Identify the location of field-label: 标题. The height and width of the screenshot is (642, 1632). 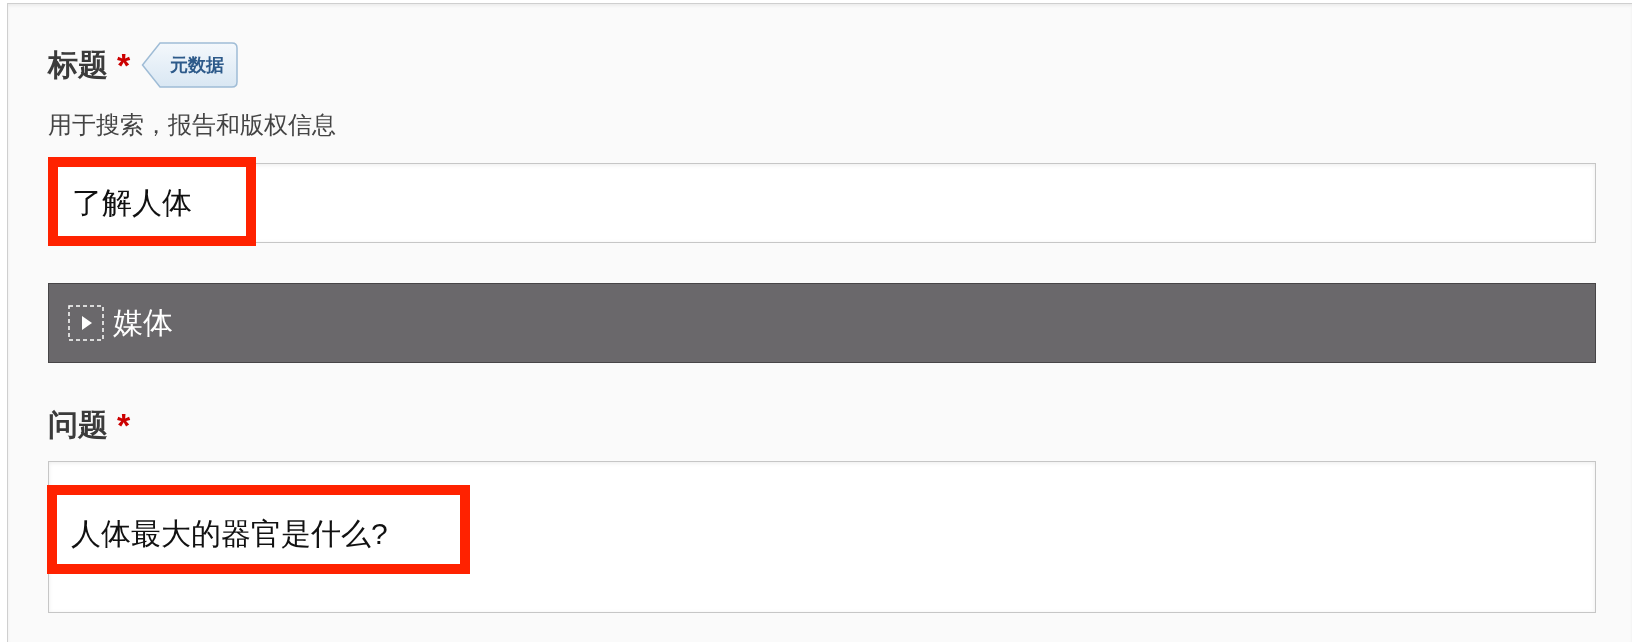
(78, 65).